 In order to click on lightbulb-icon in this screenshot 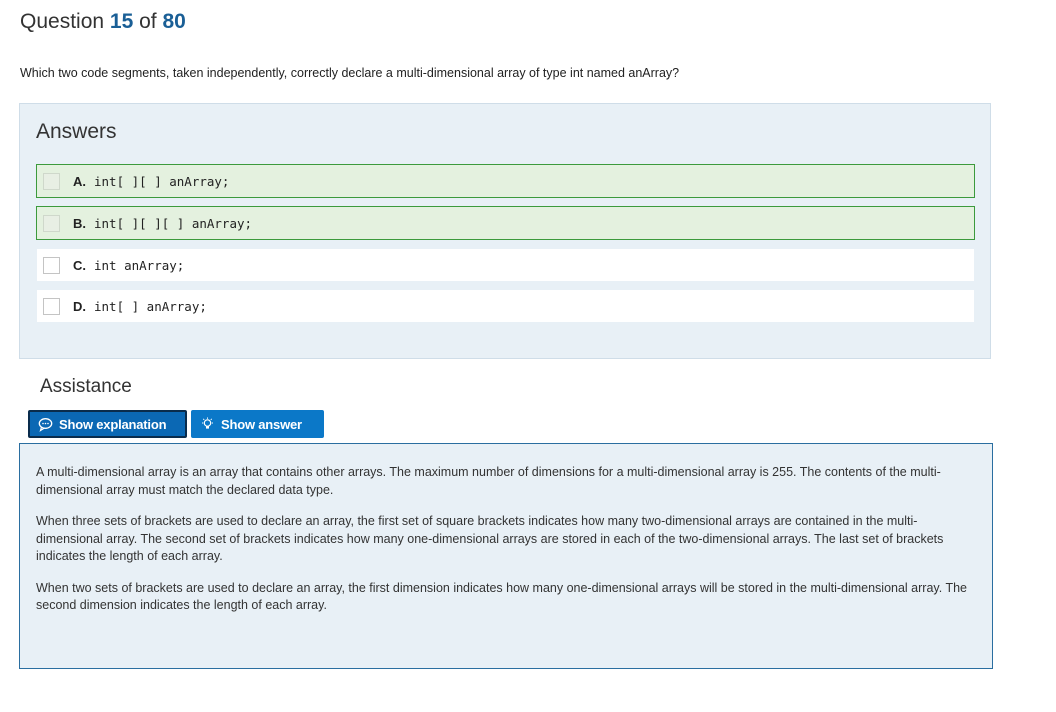, I will do `click(207, 424)`.